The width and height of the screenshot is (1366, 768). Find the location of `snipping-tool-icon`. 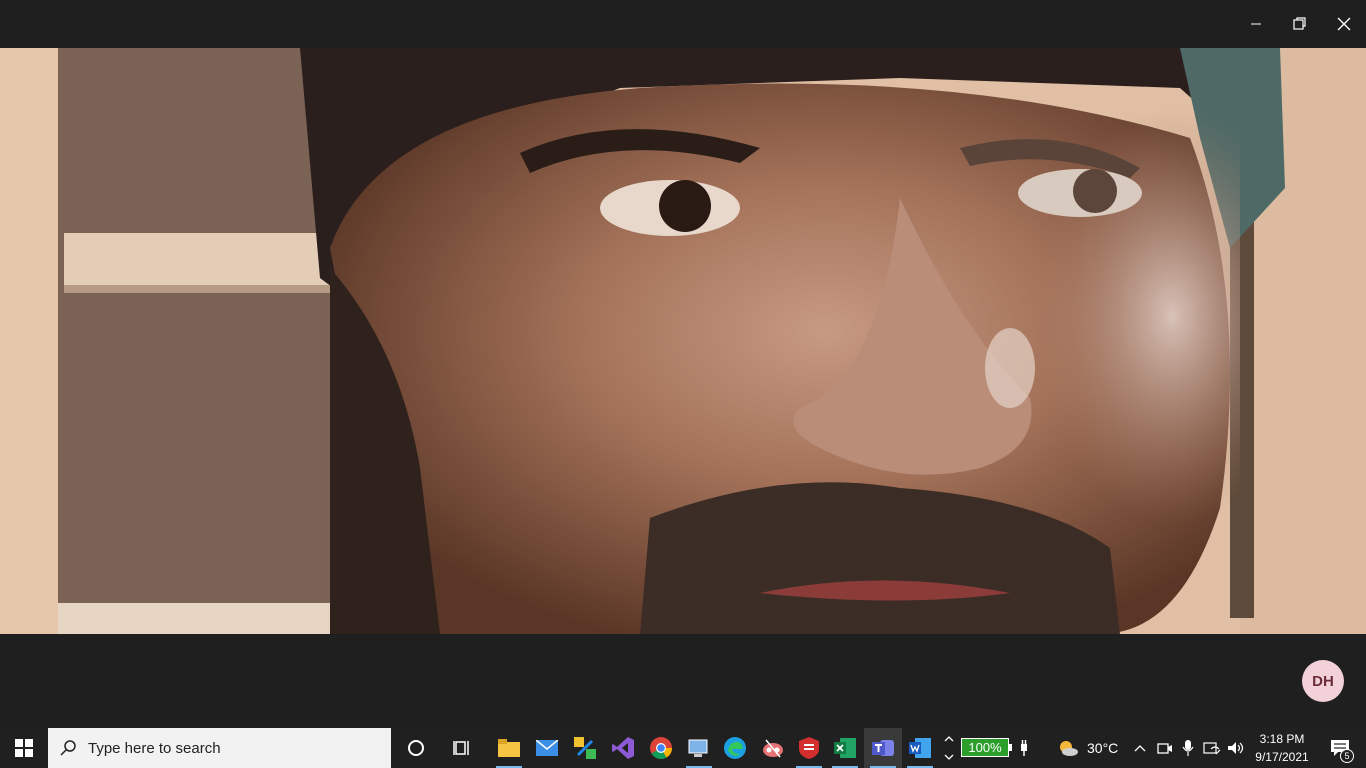

snipping-tool-icon is located at coordinates (773, 748).